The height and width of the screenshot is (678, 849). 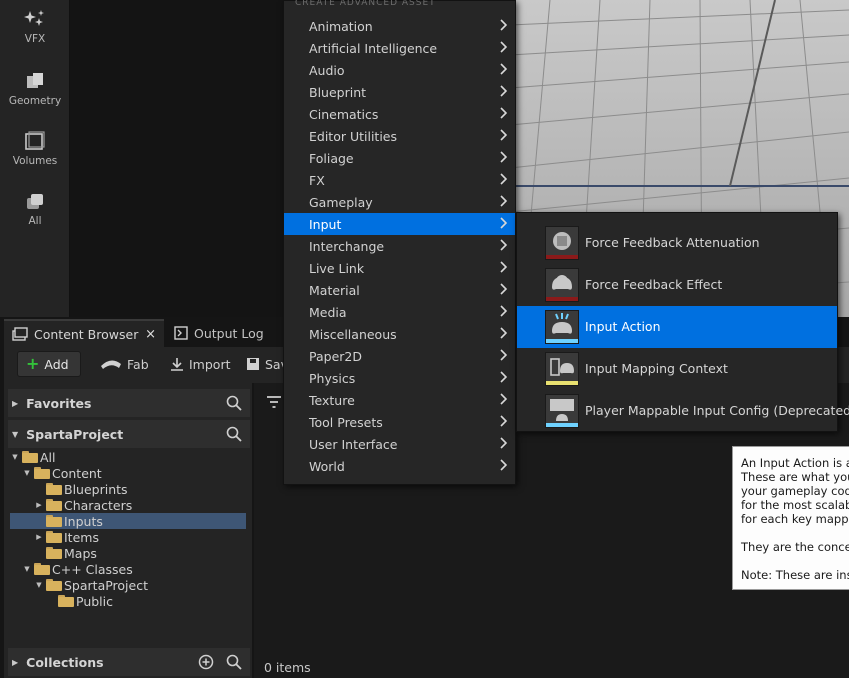 I want to click on sparkle-icon, so click(x=34, y=18).